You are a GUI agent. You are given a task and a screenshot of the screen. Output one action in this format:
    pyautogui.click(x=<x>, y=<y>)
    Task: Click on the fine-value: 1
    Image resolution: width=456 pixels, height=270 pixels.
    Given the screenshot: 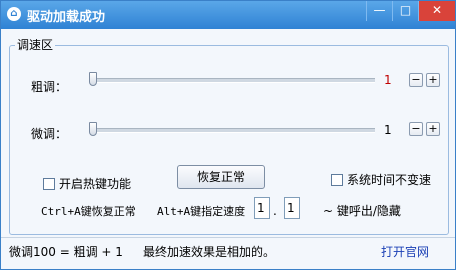 What is the action you would take?
    pyautogui.click(x=388, y=130)
    